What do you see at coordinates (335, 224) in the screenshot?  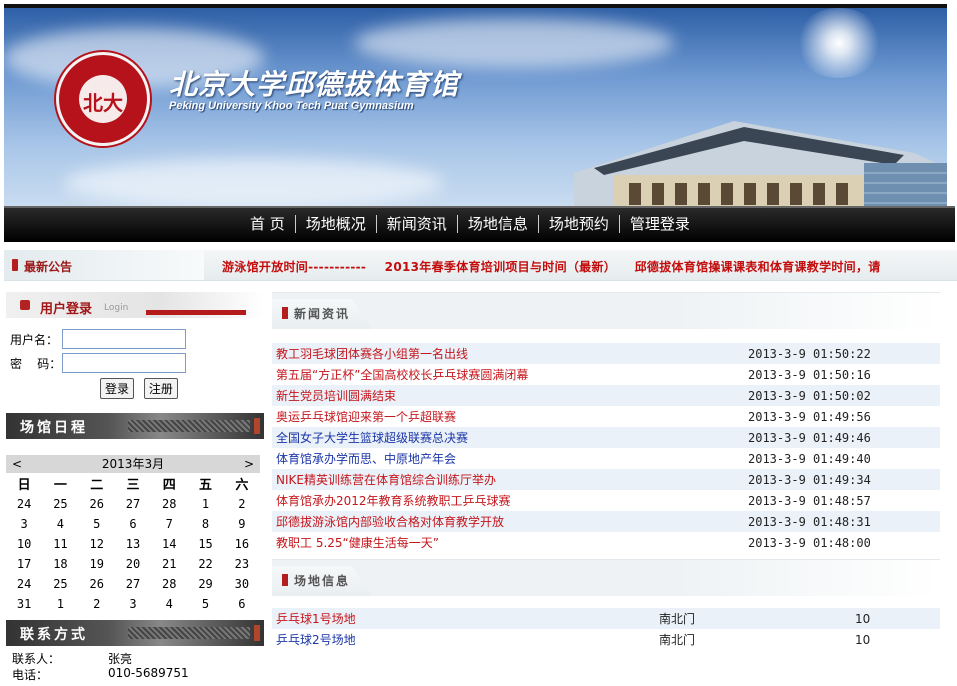 I see `nav-venue-overview: 场地概况` at bounding box center [335, 224].